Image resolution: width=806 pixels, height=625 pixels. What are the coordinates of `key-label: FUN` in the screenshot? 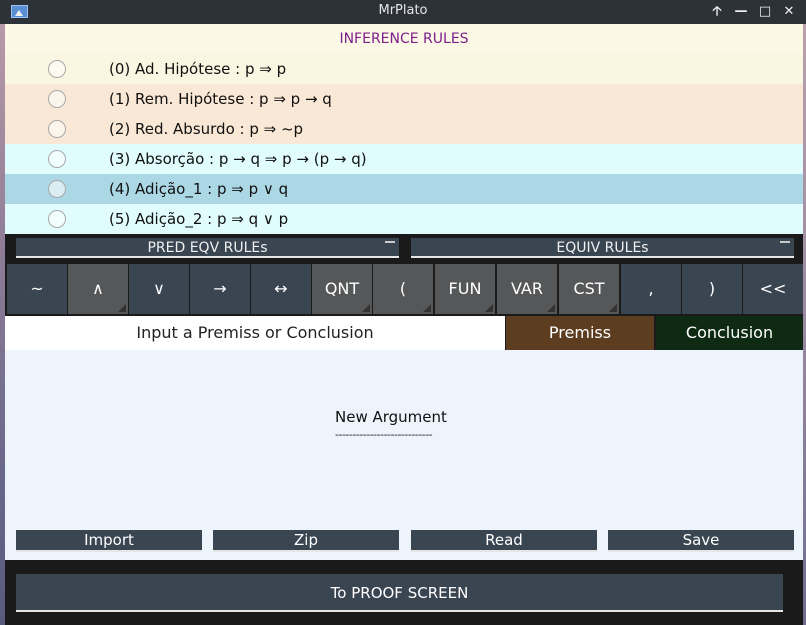 It's located at (465, 288).